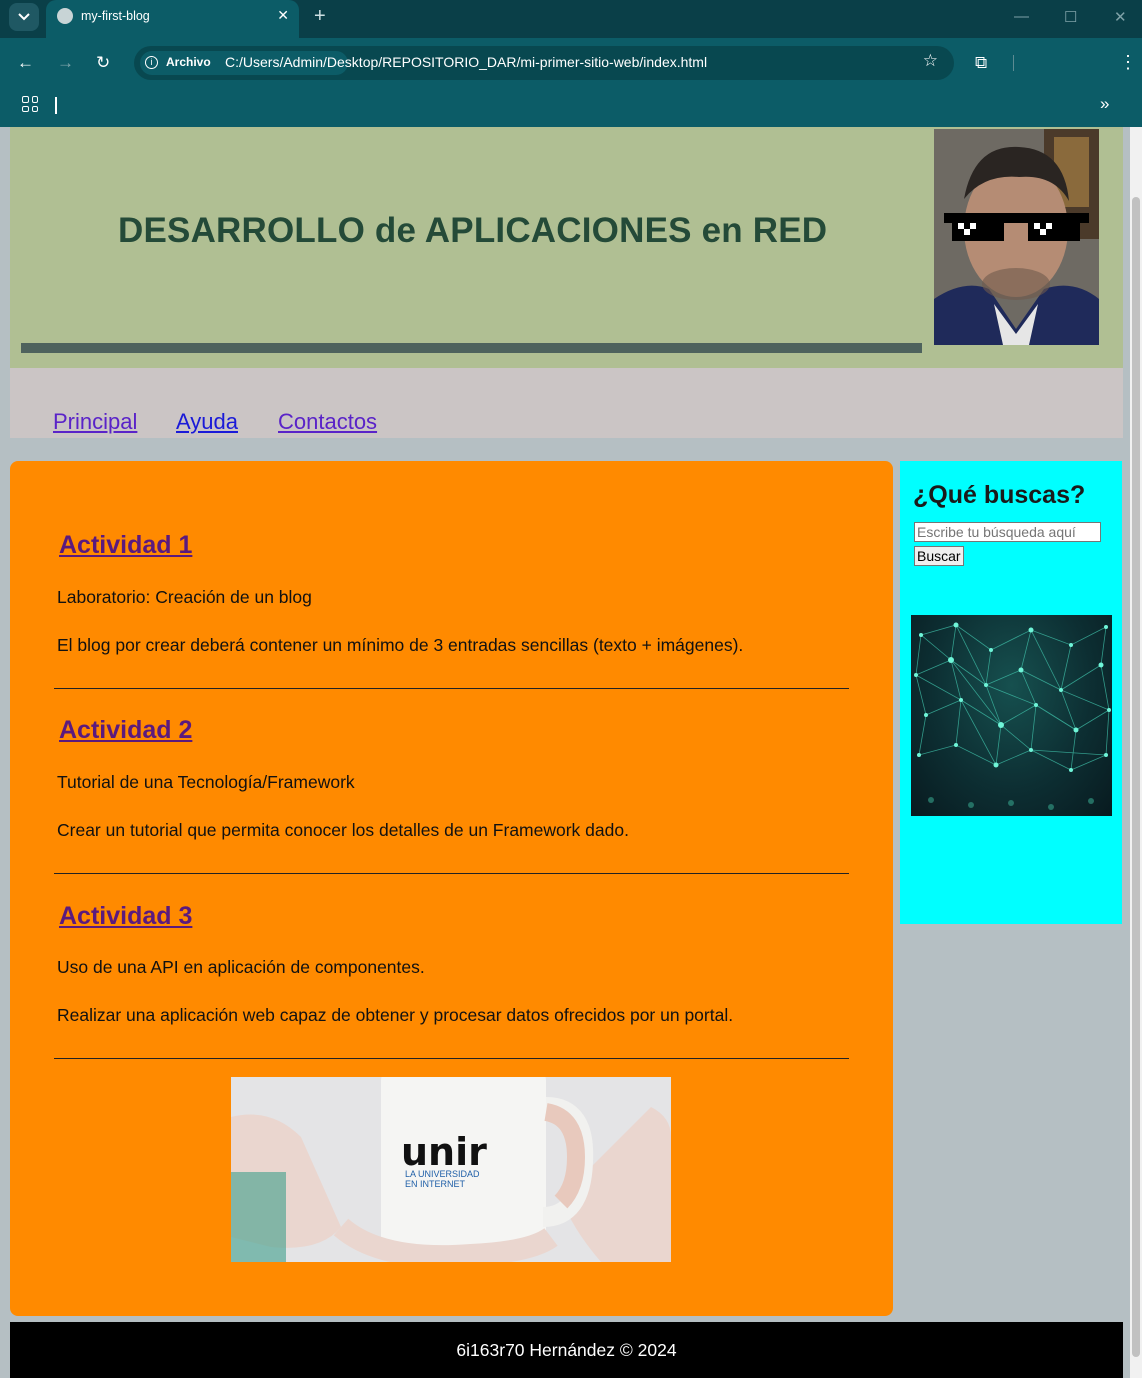 Image resolution: width=1142 pixels, height=1378 pixels. Describe the element at coordinates (1070, 17) in the screenshot. I see `maximize-icon: ☐` at that location.